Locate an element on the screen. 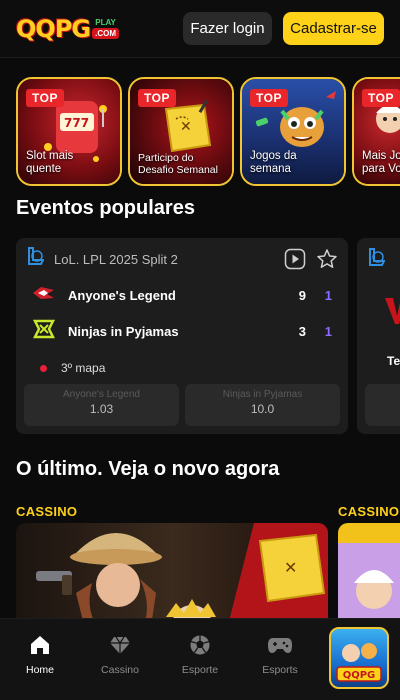  section-title-popular-events: Eventos populares is located at coordinates (105, 208).